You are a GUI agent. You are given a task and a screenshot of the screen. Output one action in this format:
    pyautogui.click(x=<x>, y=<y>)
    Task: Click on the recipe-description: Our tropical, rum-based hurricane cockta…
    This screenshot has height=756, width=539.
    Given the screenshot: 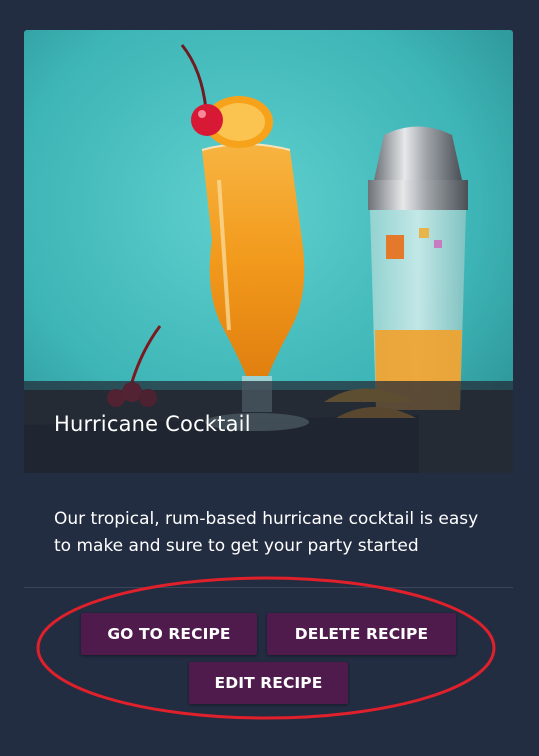 What is the action you would take?
    pyautogui.click(x=266, y=532)
    